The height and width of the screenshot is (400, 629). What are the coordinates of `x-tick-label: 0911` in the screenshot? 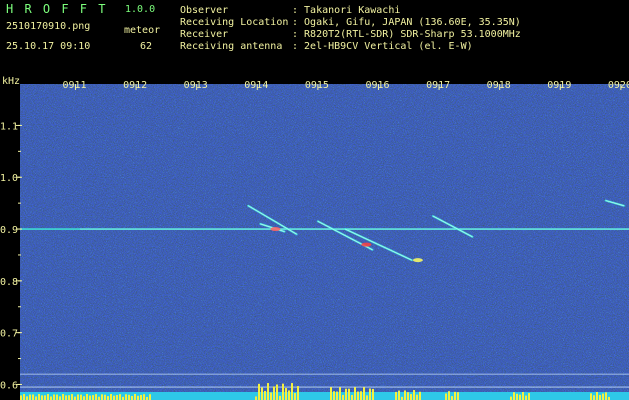 It's located at (74, 85).